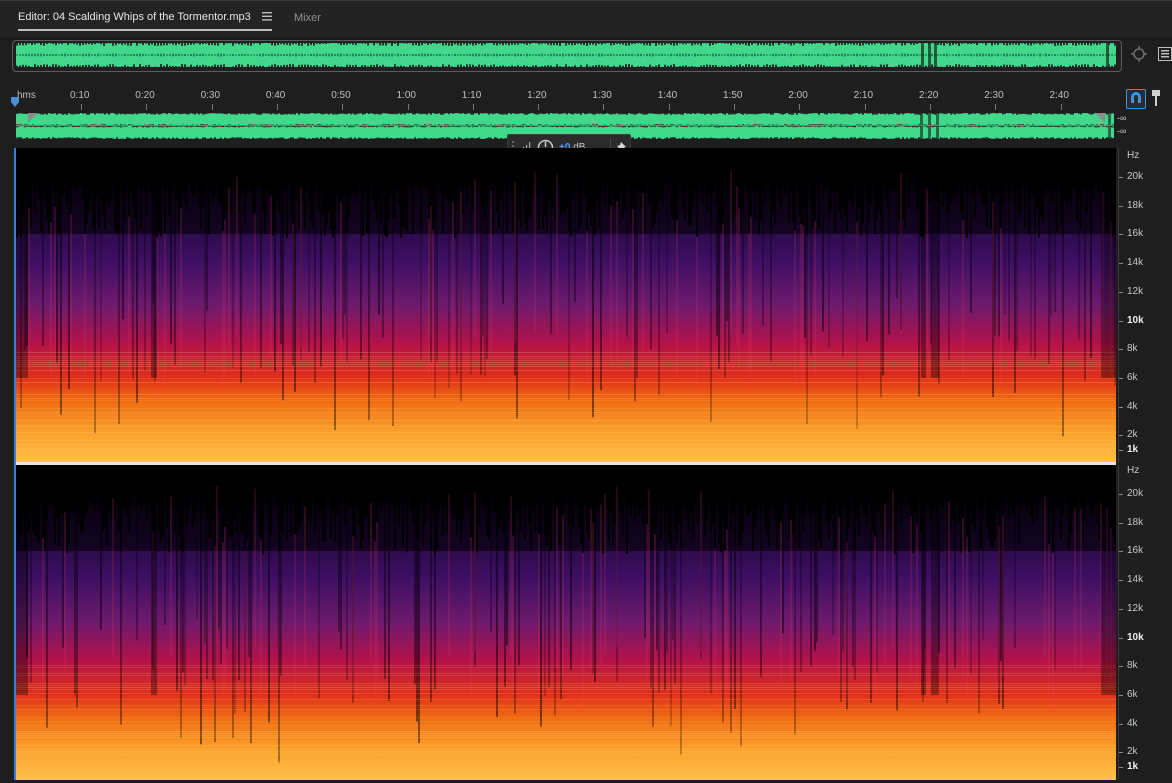 The width and height of the screenshot is (1172, 783). Describe the element at coordinates (1156, 98) in the screenshot. I see `pin-icon` at that location.